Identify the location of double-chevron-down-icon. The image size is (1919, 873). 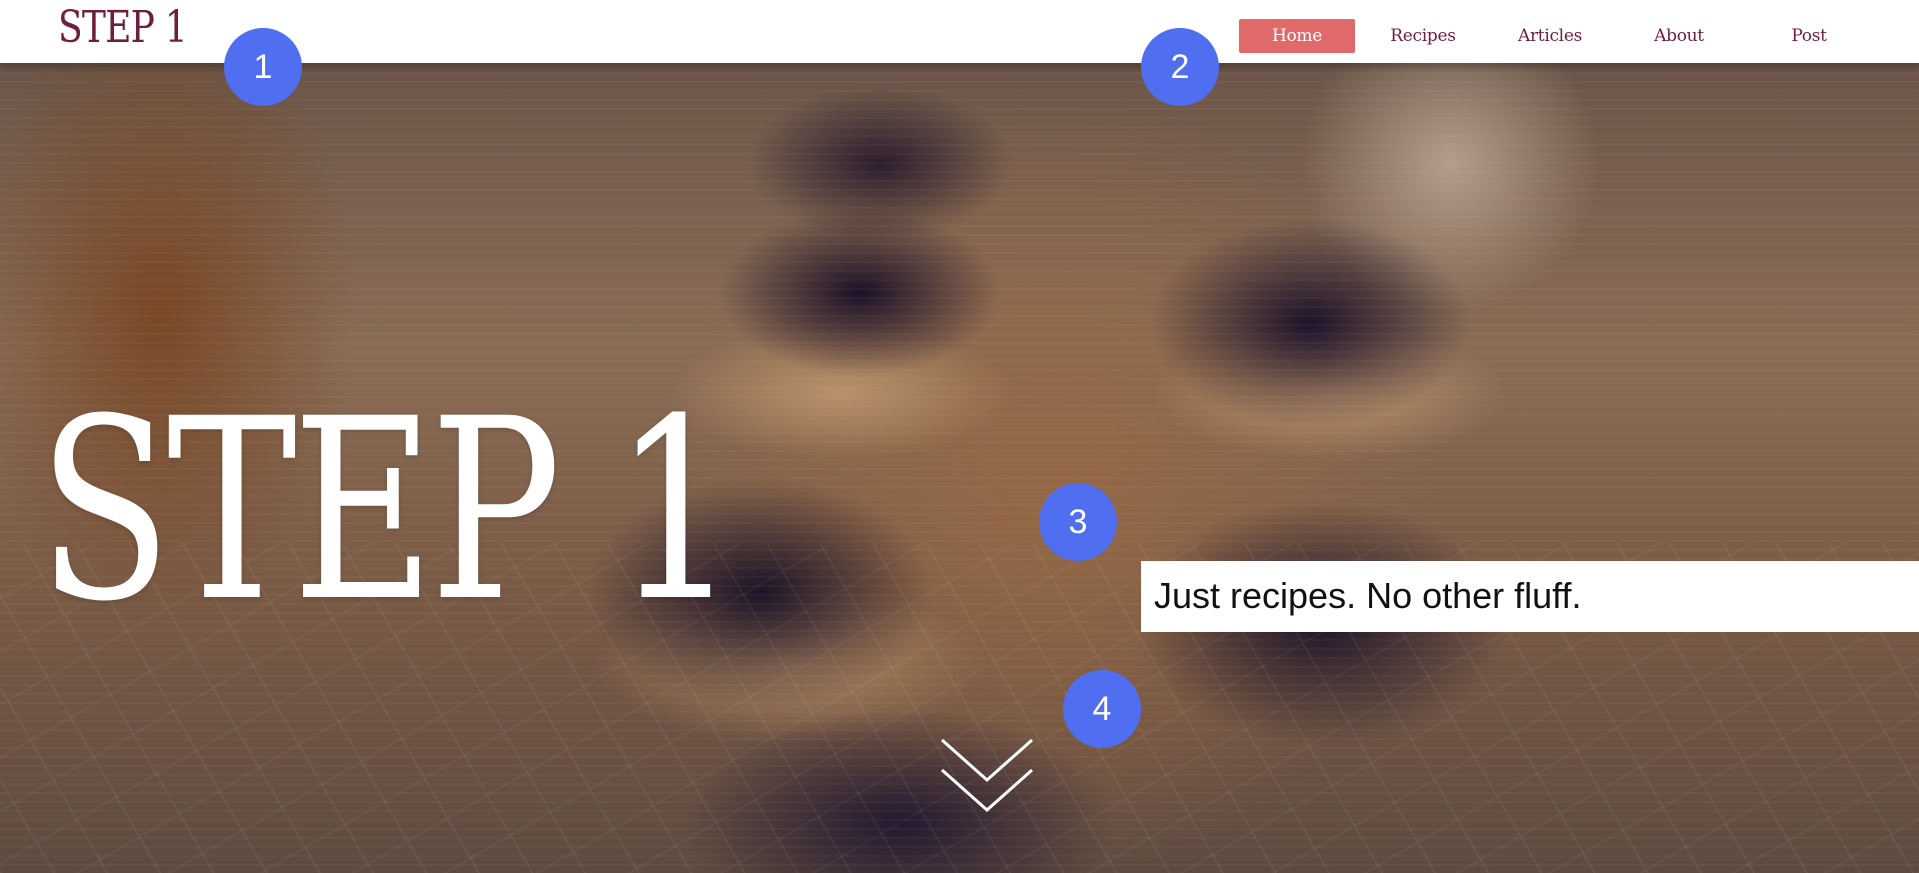
(987, 775).